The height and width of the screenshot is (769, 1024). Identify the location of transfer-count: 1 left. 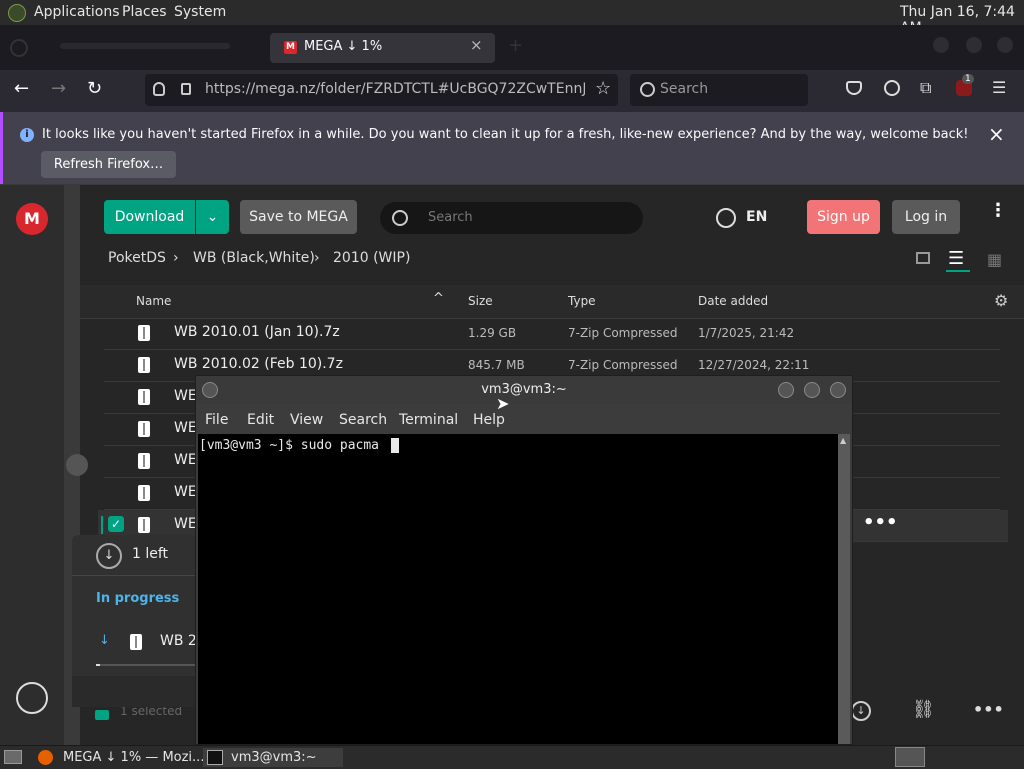
(150, 554).